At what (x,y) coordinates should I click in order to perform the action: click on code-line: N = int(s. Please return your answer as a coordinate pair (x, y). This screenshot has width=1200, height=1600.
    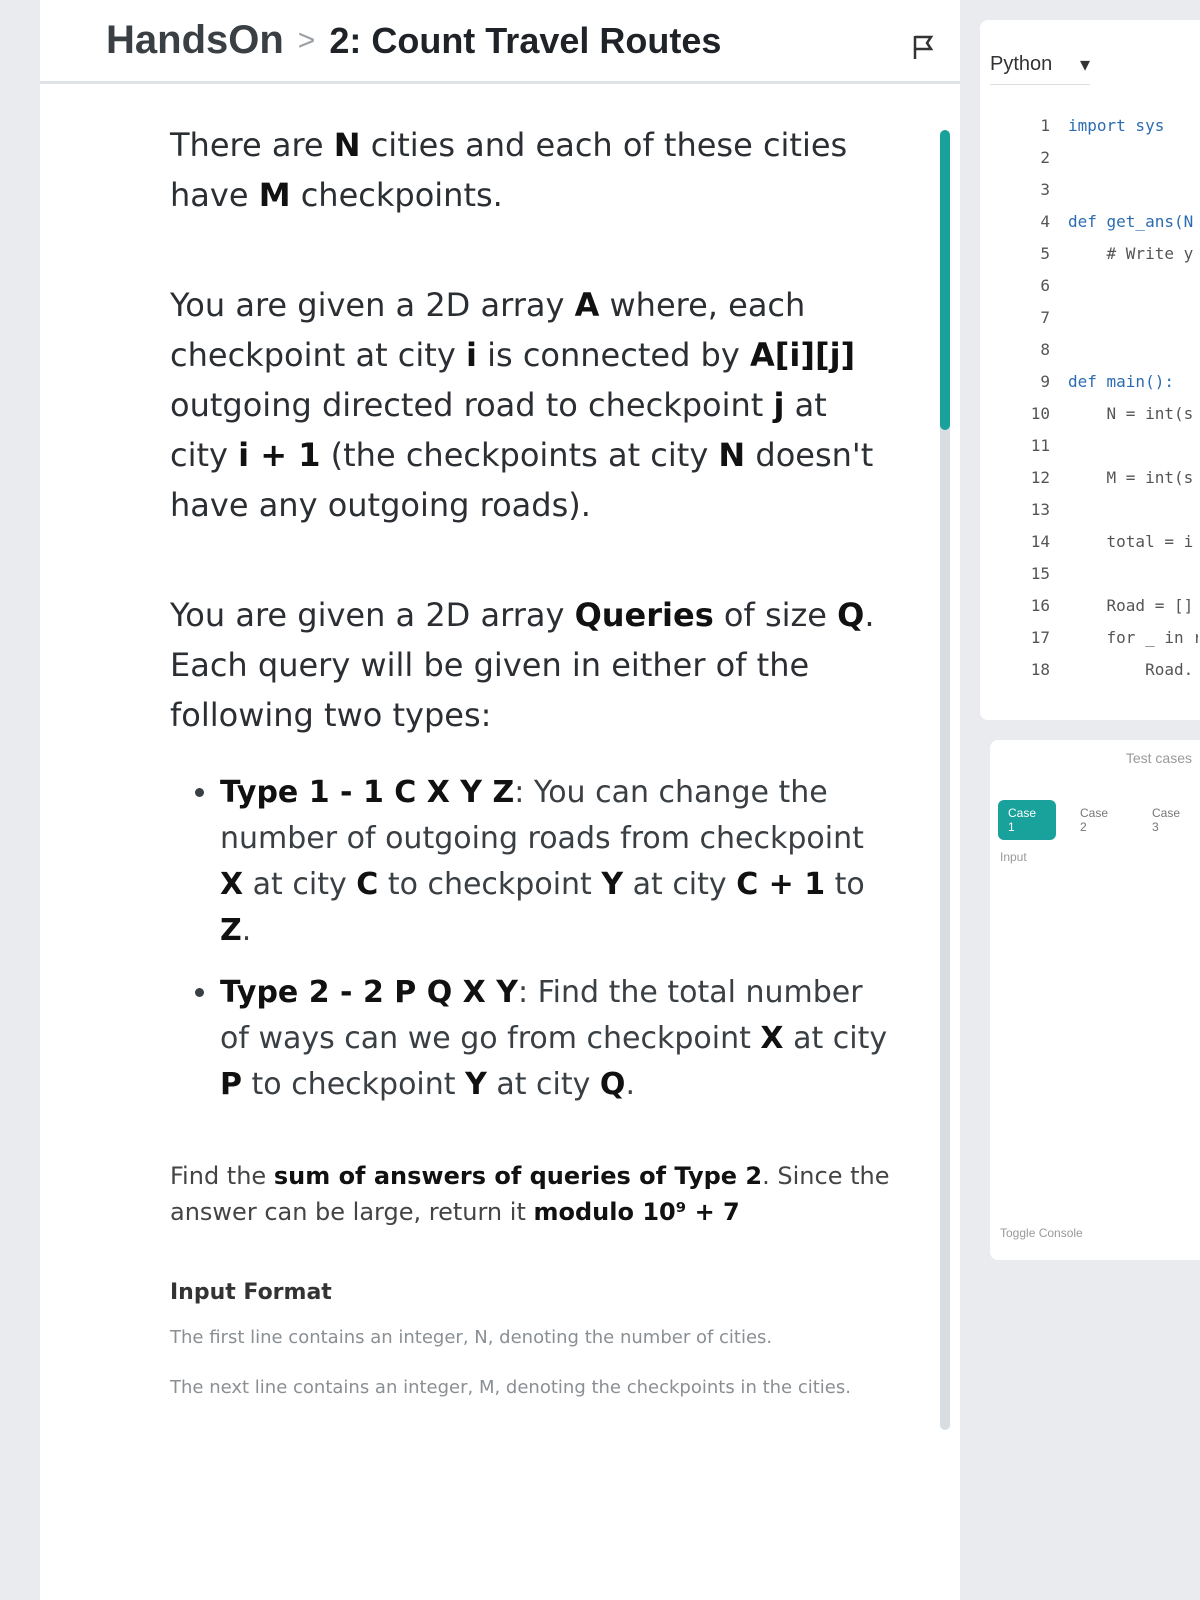
    Looking at the image, I should click on (1131, 413).